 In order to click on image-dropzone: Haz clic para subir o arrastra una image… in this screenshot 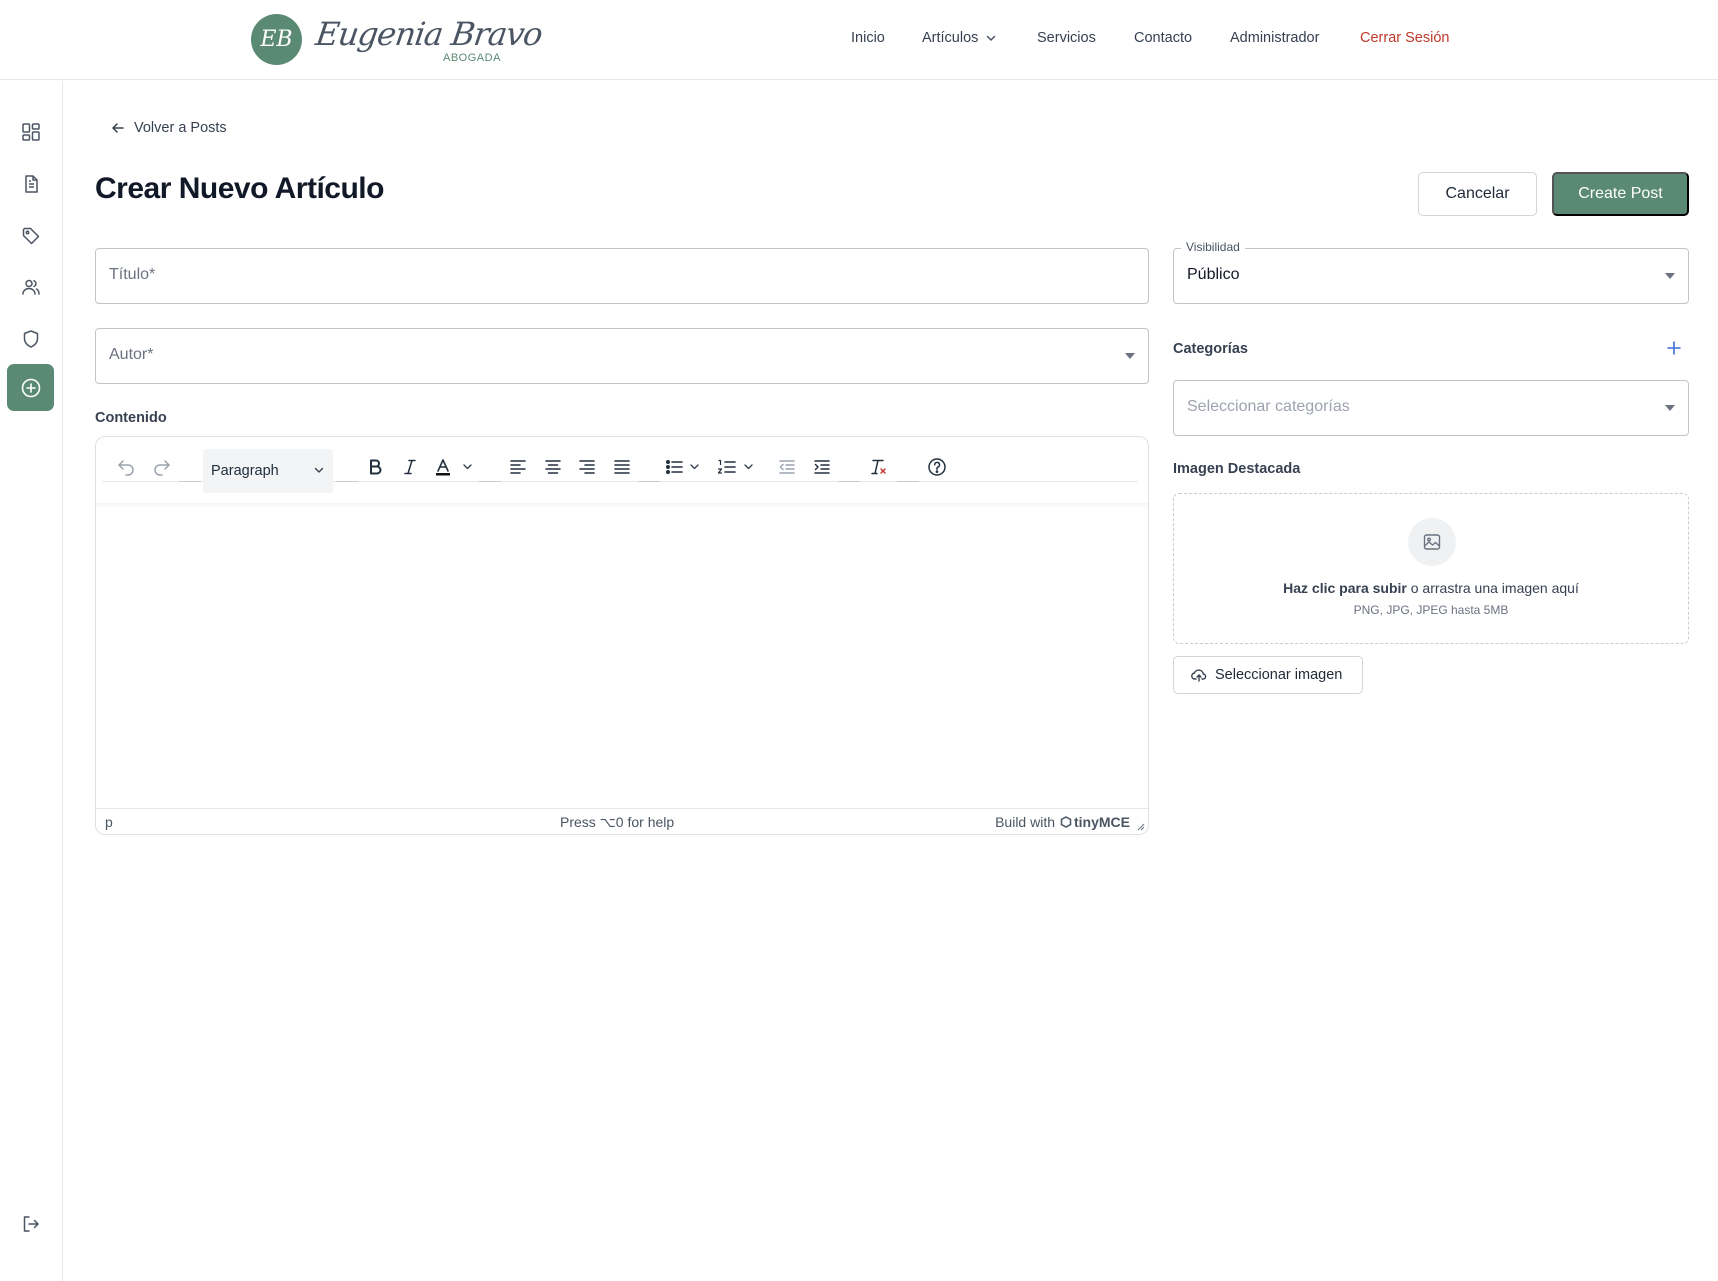, I will do `click(1431, 568)`.